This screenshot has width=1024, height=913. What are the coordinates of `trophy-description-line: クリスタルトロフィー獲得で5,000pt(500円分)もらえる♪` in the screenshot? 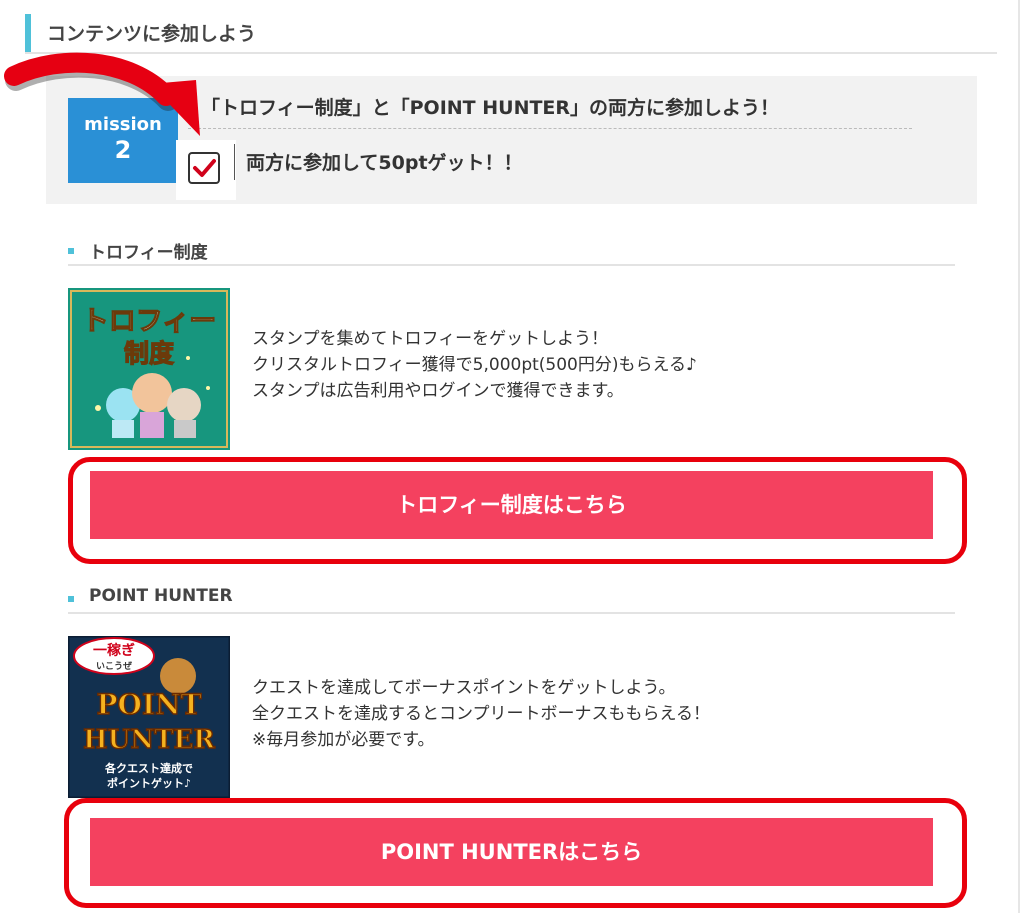 It's located at (474, 365).